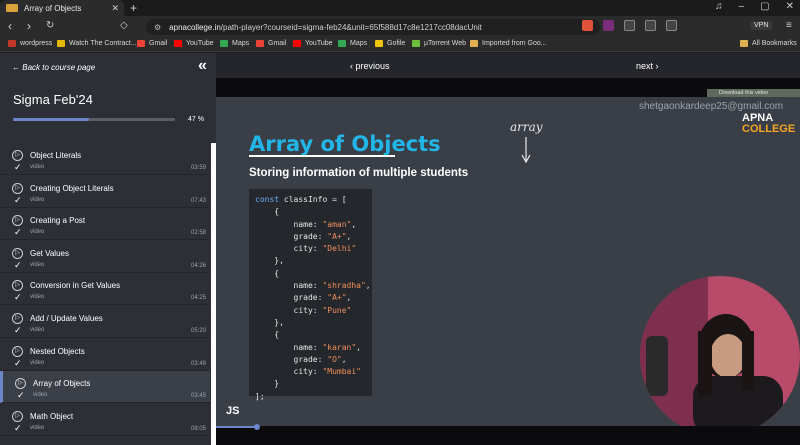 The width and height of the screenshot is (800, 445). What do you see at coordinates (390, 43) in the screenshot?
I see `bookmark-item: Gofile` at bounding box center [390, 43].